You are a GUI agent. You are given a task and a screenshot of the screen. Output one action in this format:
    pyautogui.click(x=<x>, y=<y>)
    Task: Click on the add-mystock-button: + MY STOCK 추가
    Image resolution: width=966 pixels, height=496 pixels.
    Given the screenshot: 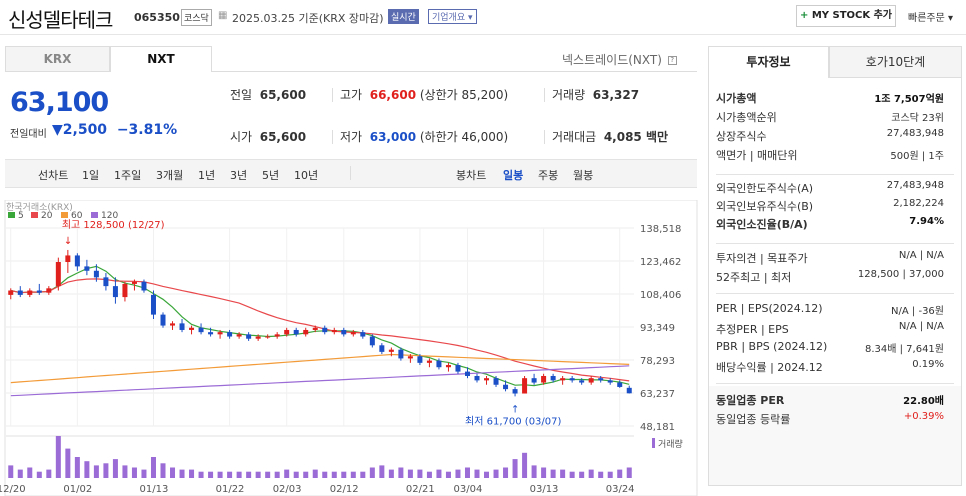 What is the action you would take?
    pyautogui.click(x=846, y=16)
    